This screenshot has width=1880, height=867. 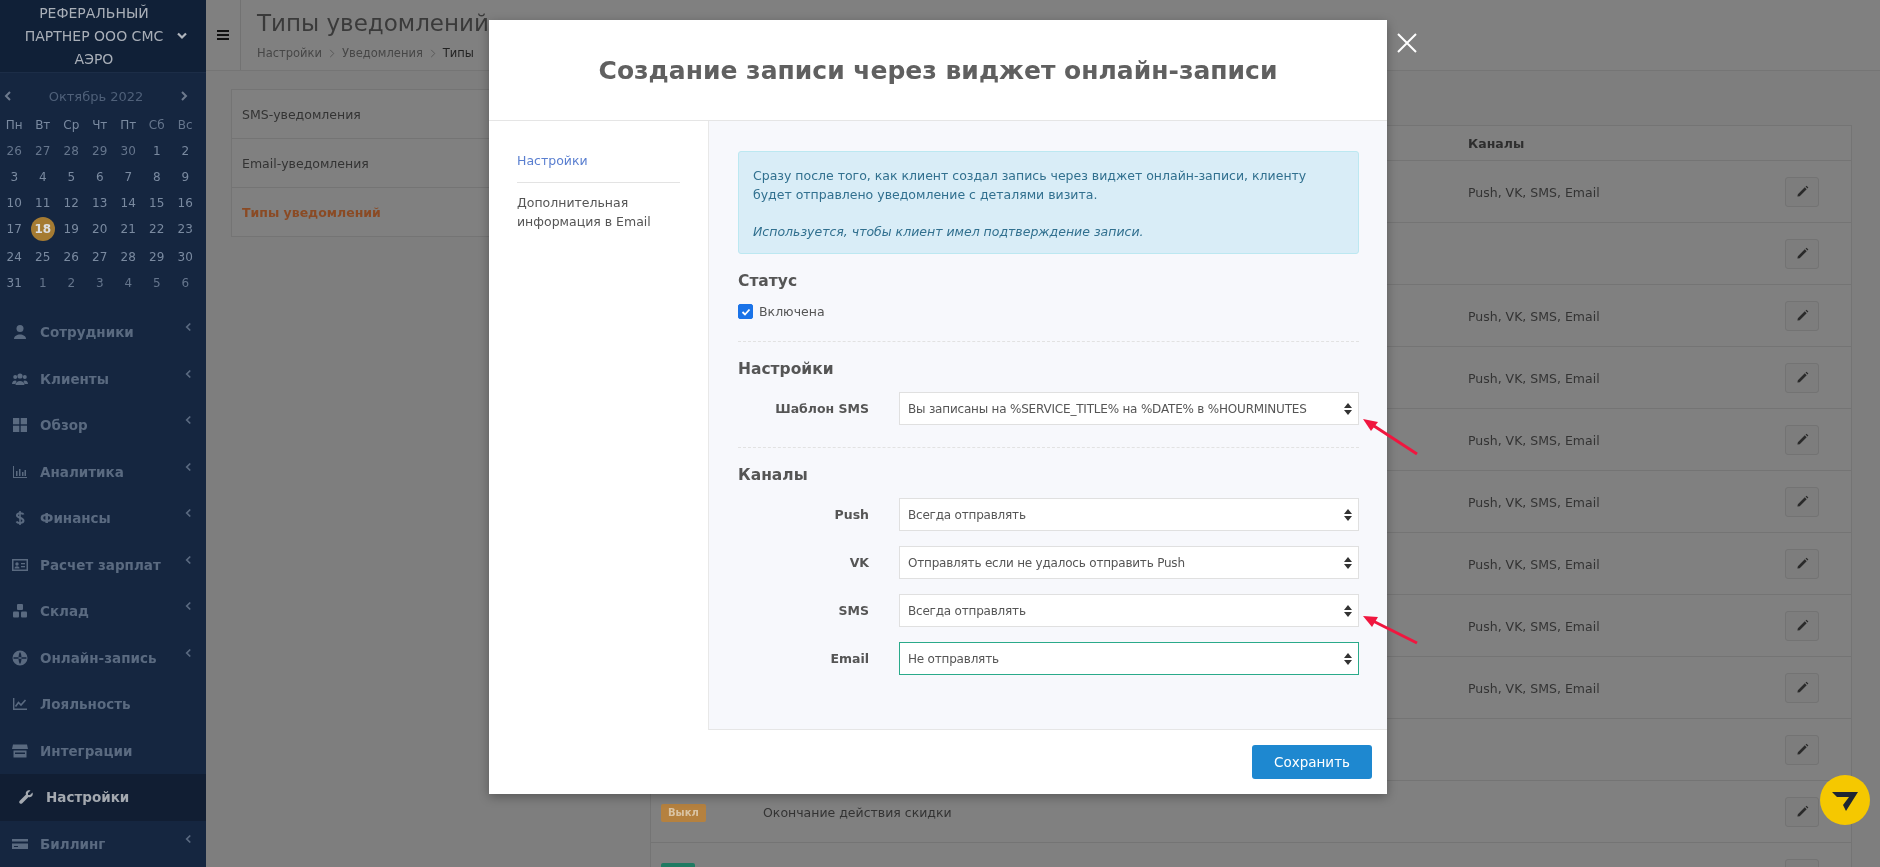 What do you see at coordinates (71, 203) in the screenshot?
I see `calendar-day: 12` at bounding box center [71, 203].